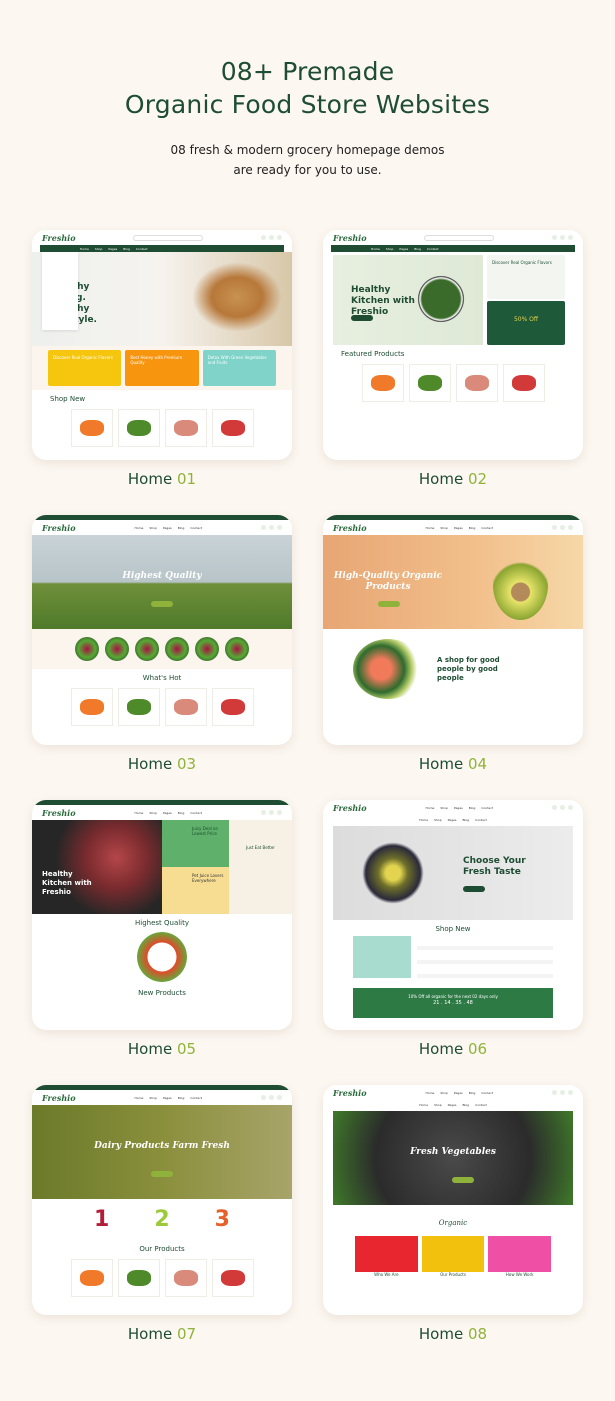 The height and width of the screenshot is (1401, 615). I want to click on demo-label-home-07: Home 07, so click(162, 1334).